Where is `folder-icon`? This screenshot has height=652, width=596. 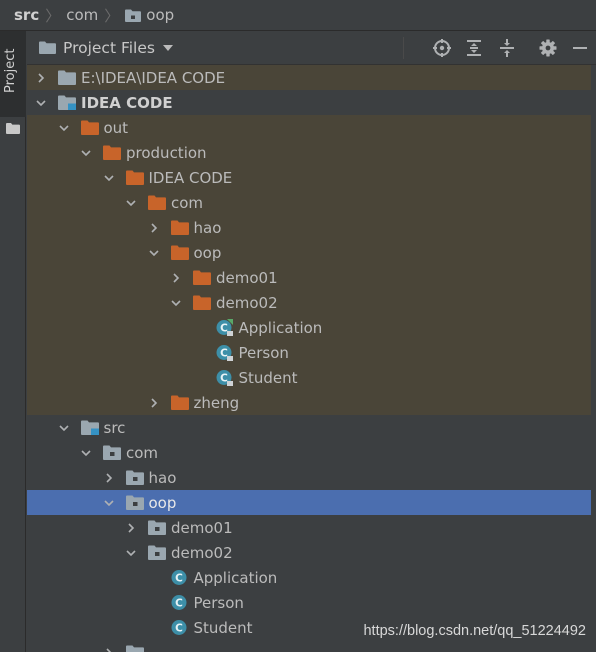 folder-icon is located at coordinates (67, 77).